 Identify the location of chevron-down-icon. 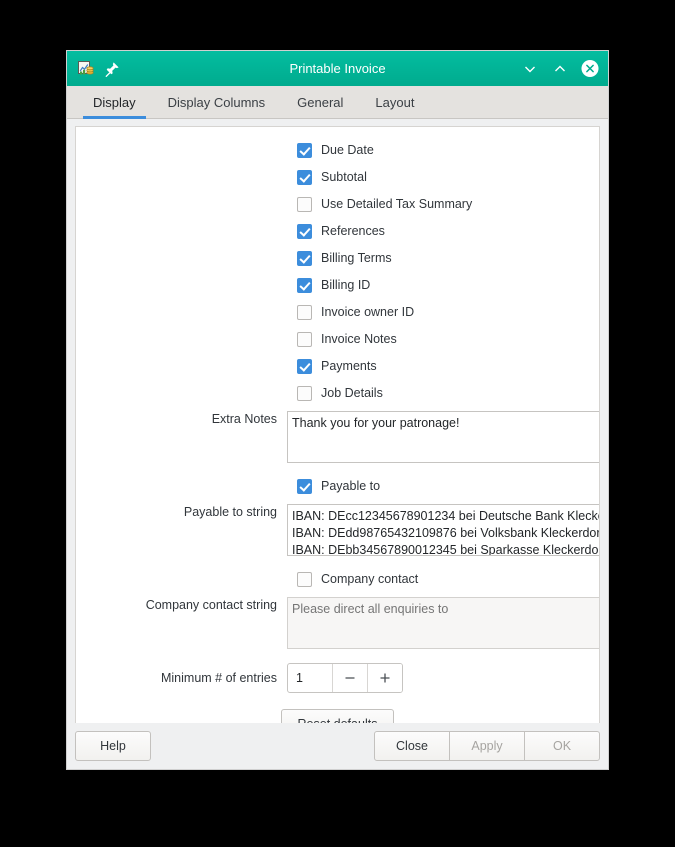
(530, 69).